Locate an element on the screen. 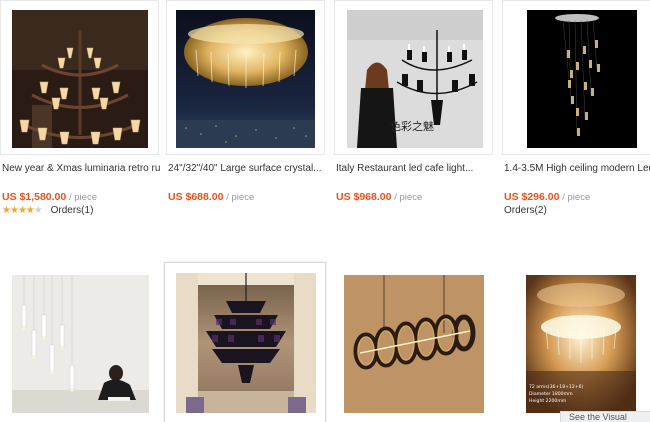 The height and width of the screenshot is (422, 650). orders-count: Orders(2) is located at coordinates (525, 210).